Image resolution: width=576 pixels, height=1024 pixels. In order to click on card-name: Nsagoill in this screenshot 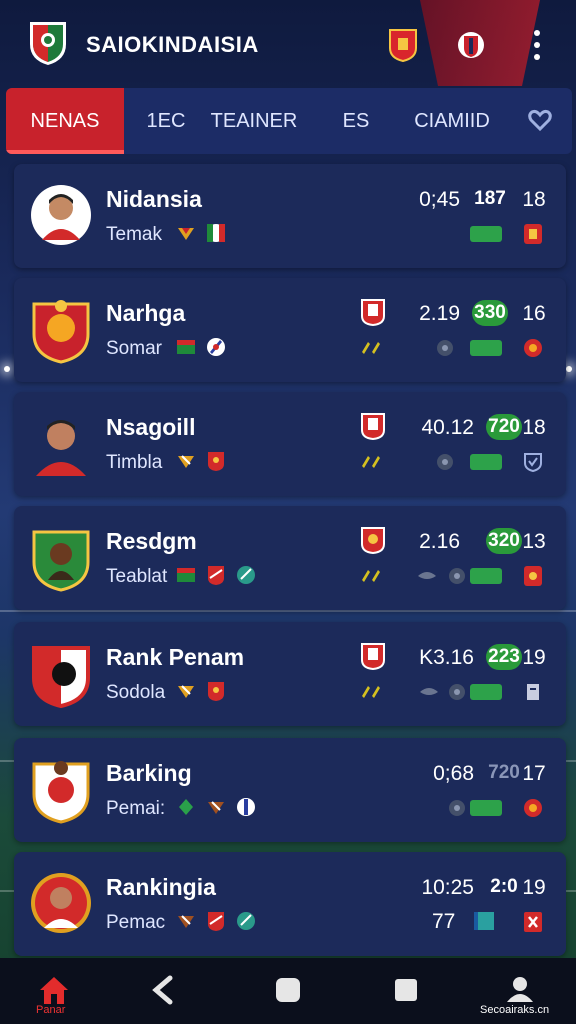, I will do `click(151, 427)`.